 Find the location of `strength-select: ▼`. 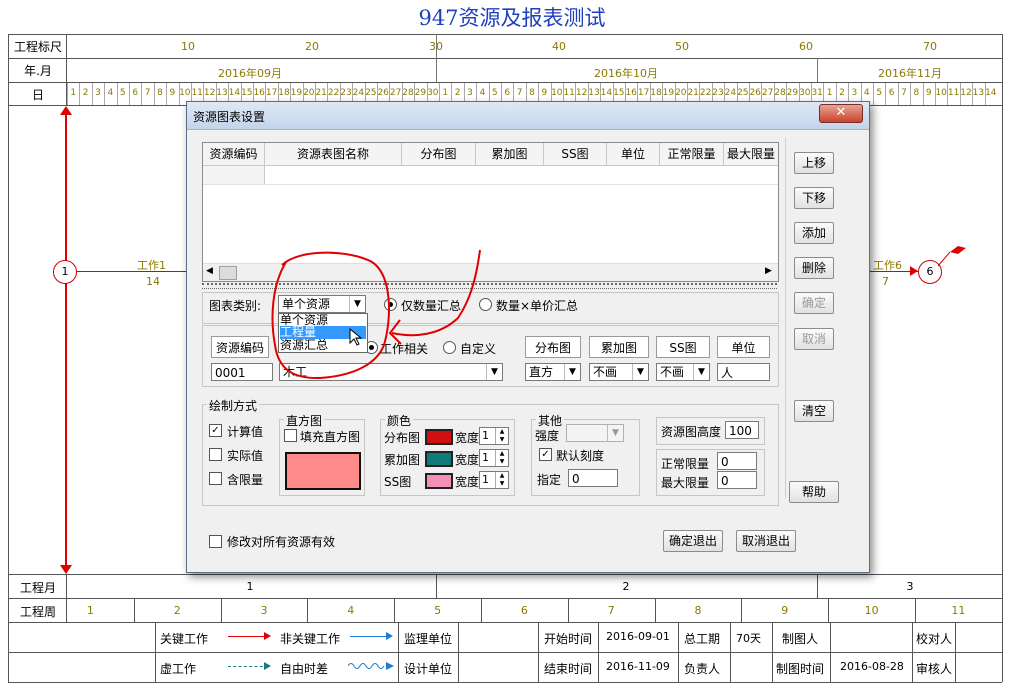

strength-select: ▼ is located at coordinates (595, 433).